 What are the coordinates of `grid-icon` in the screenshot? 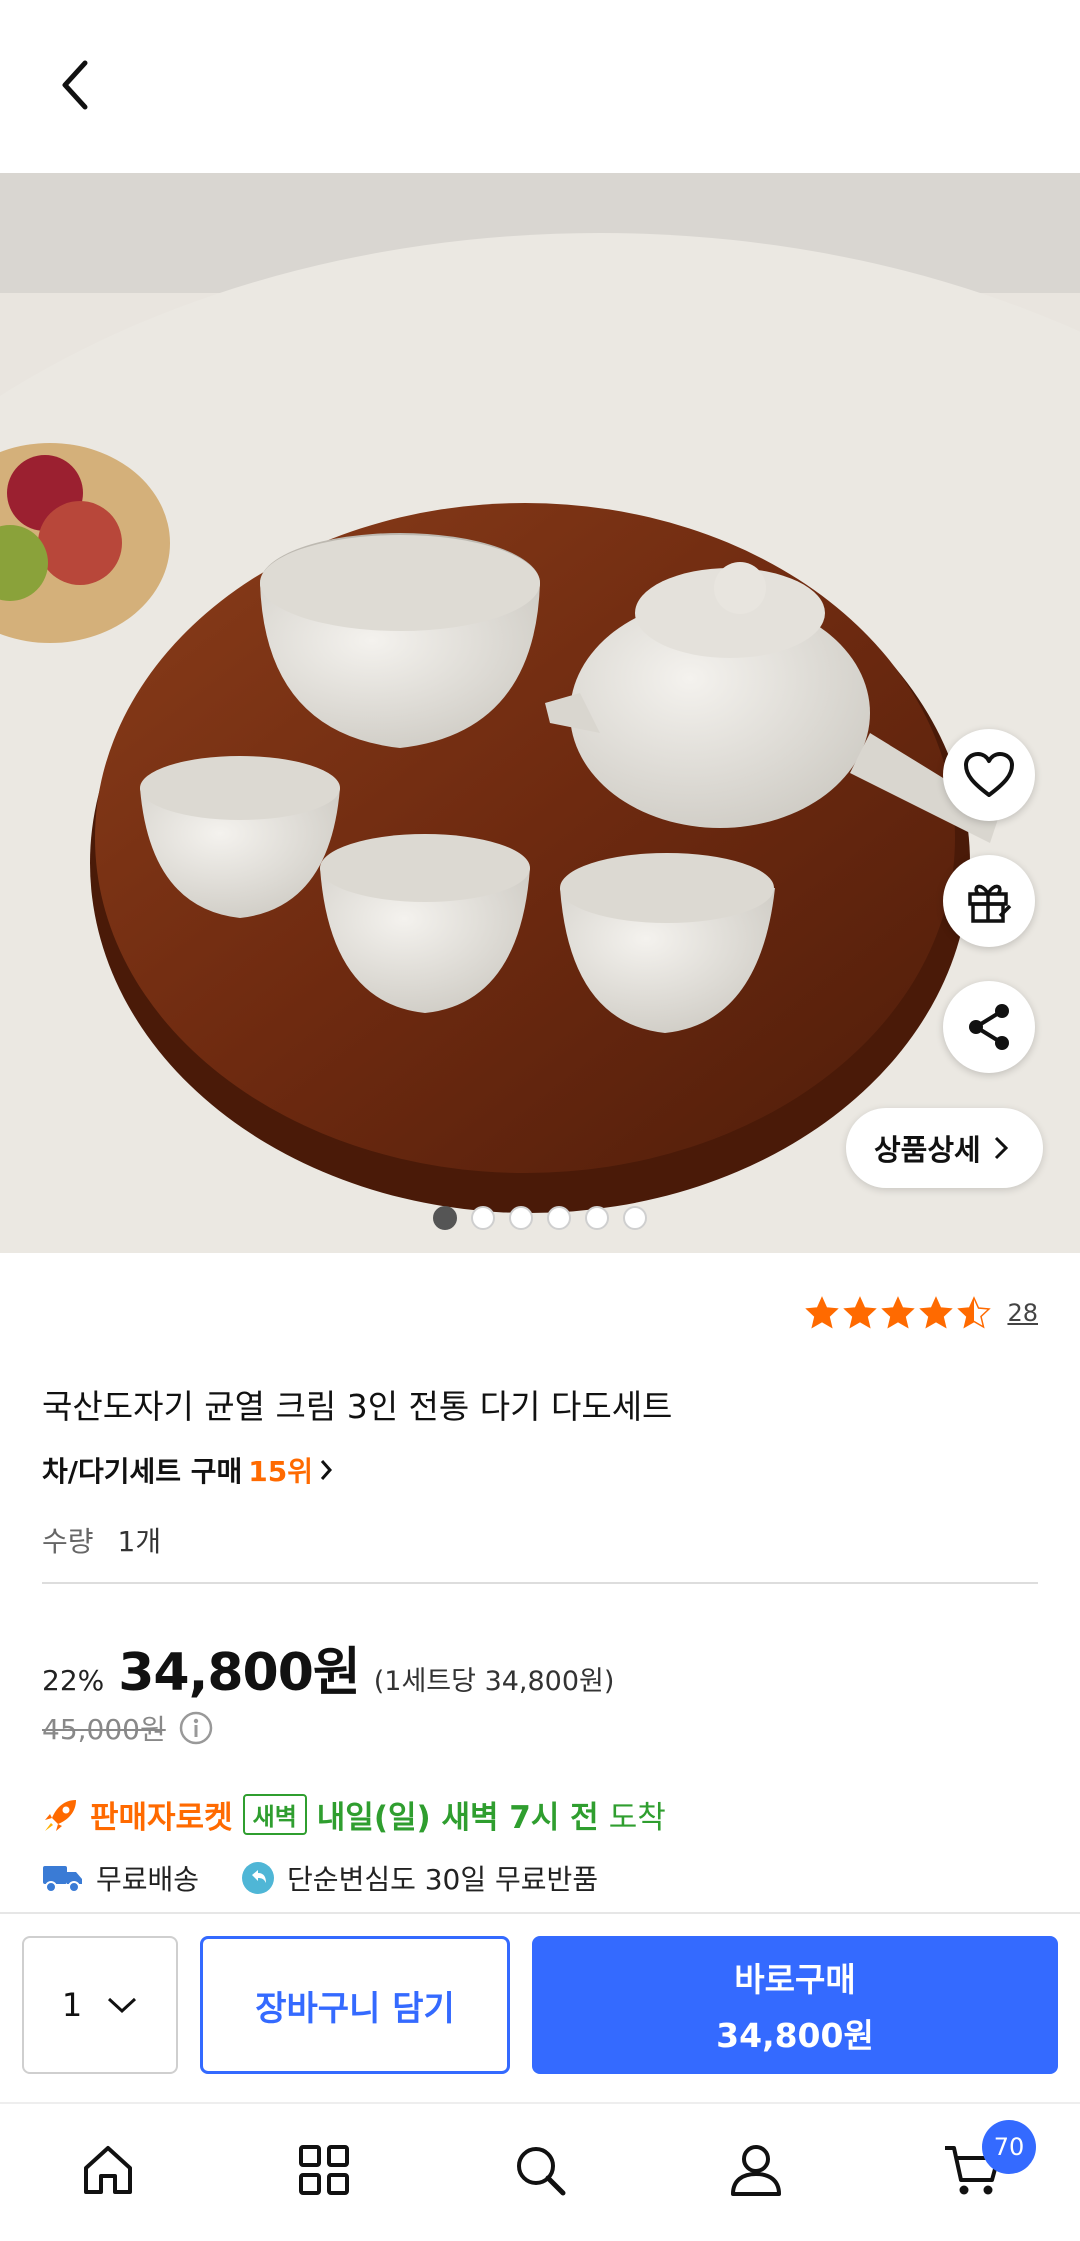 It's located at (324, 2170).